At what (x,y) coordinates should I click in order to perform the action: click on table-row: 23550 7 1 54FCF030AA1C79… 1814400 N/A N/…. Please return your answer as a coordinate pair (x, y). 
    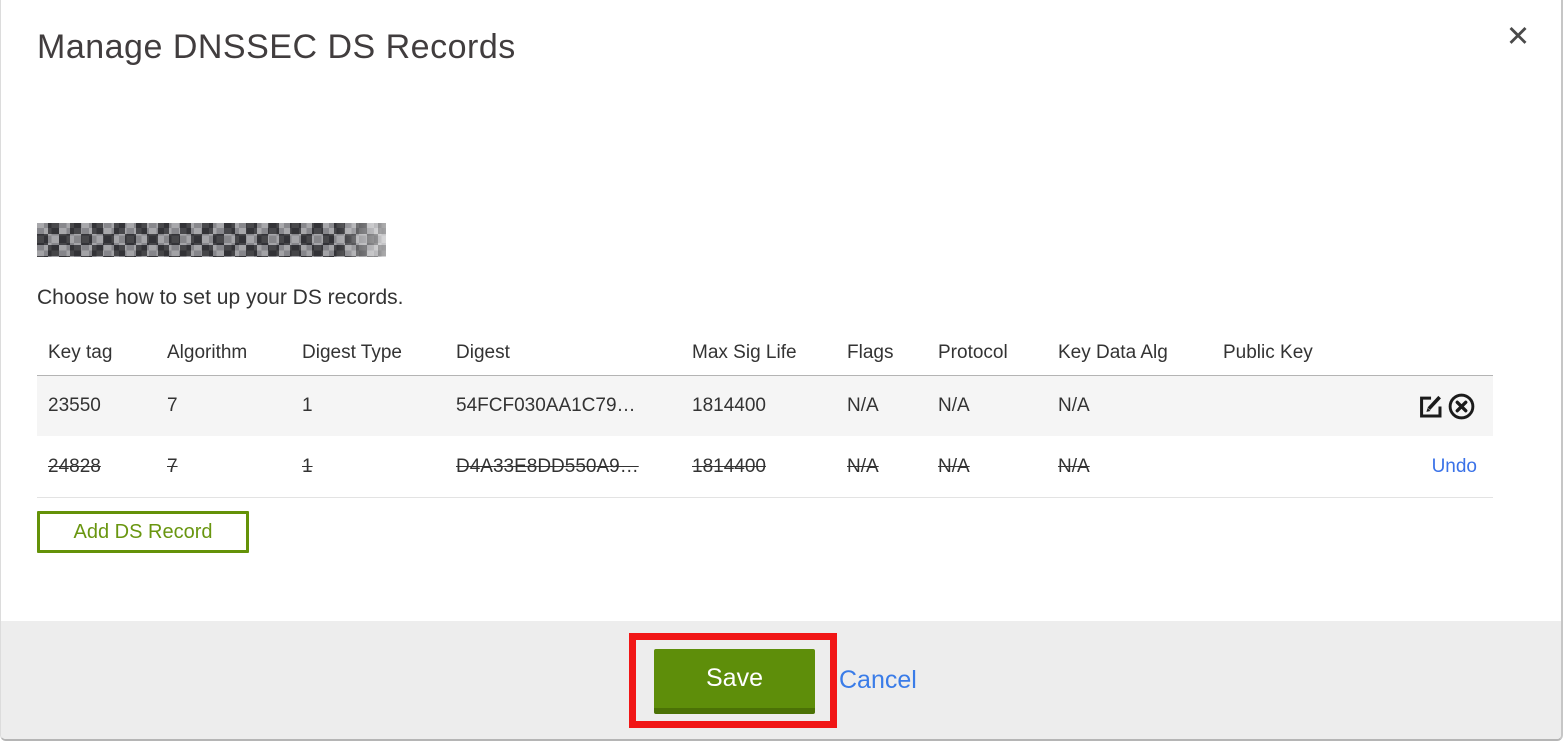
    Looking at the image, I should click on (765, 406).